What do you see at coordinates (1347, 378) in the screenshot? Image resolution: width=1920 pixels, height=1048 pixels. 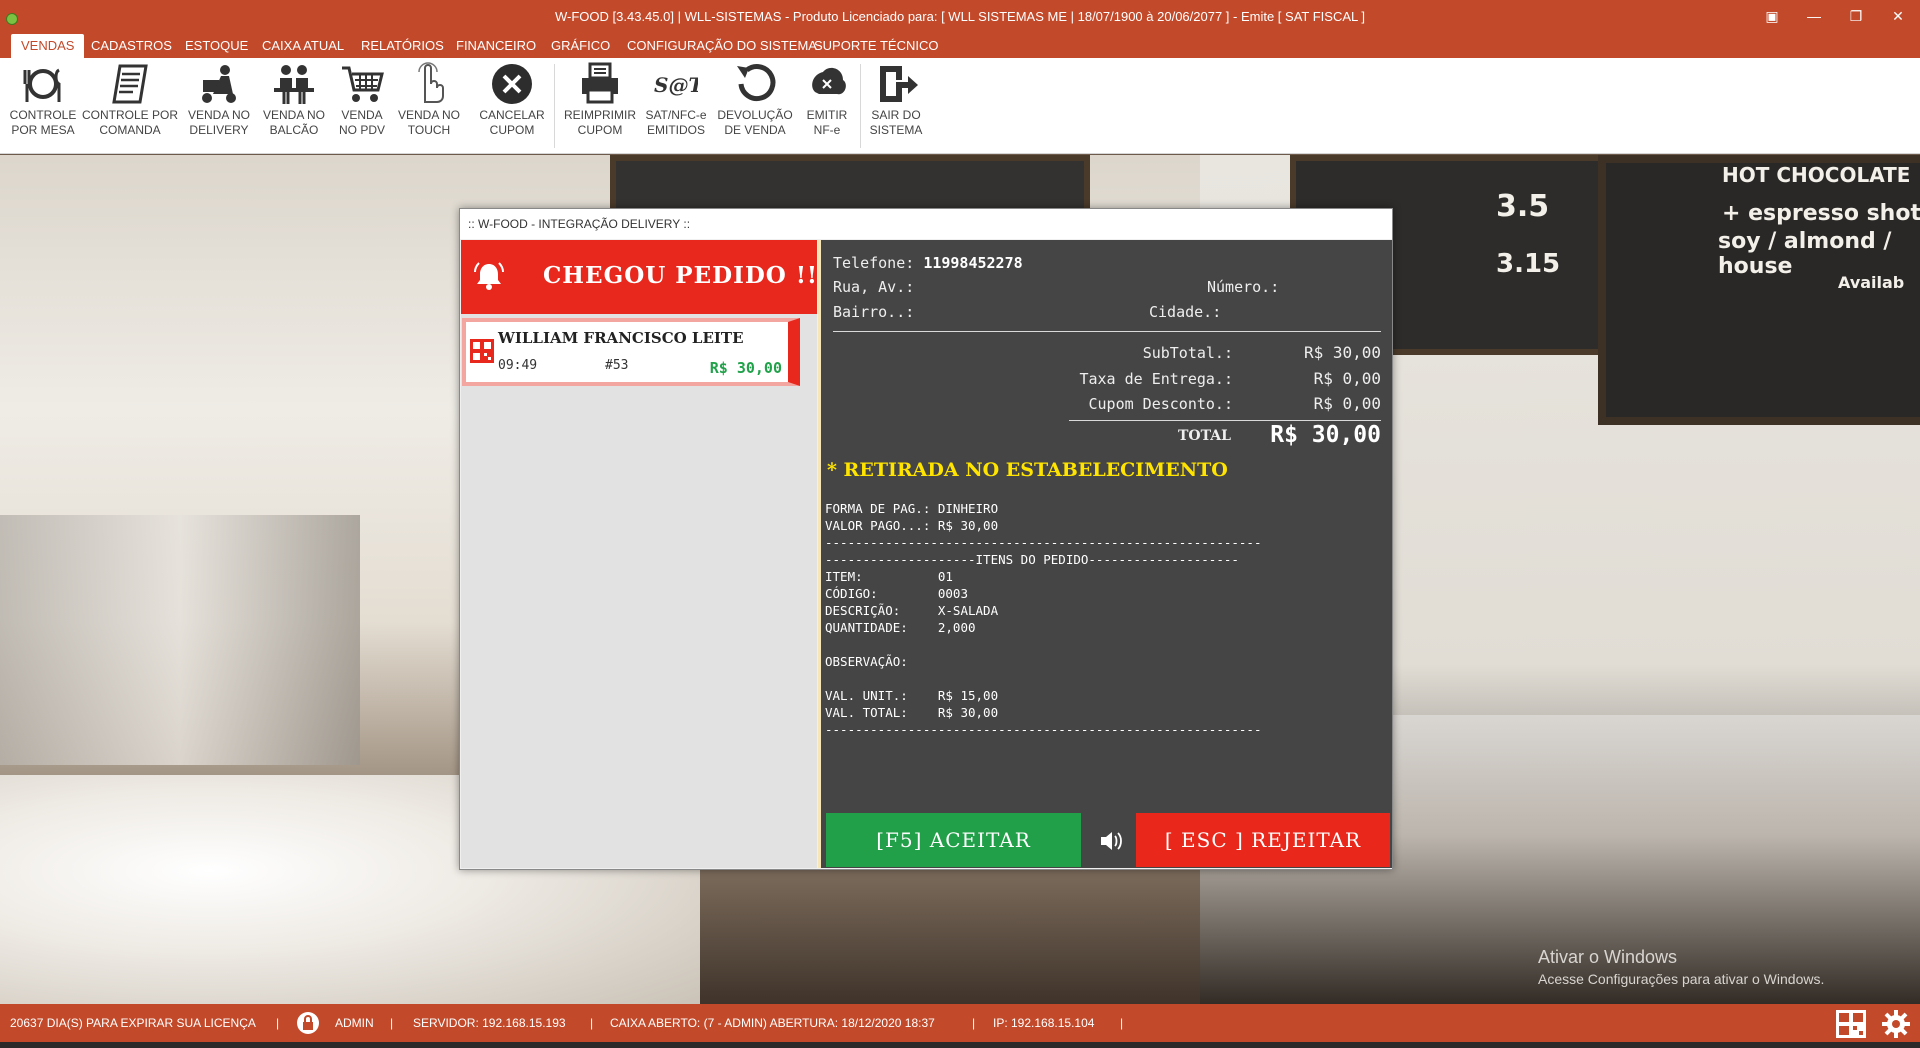 I see `delivery-fee-value: R$ 0,00` at bounding box center [1347, 378].